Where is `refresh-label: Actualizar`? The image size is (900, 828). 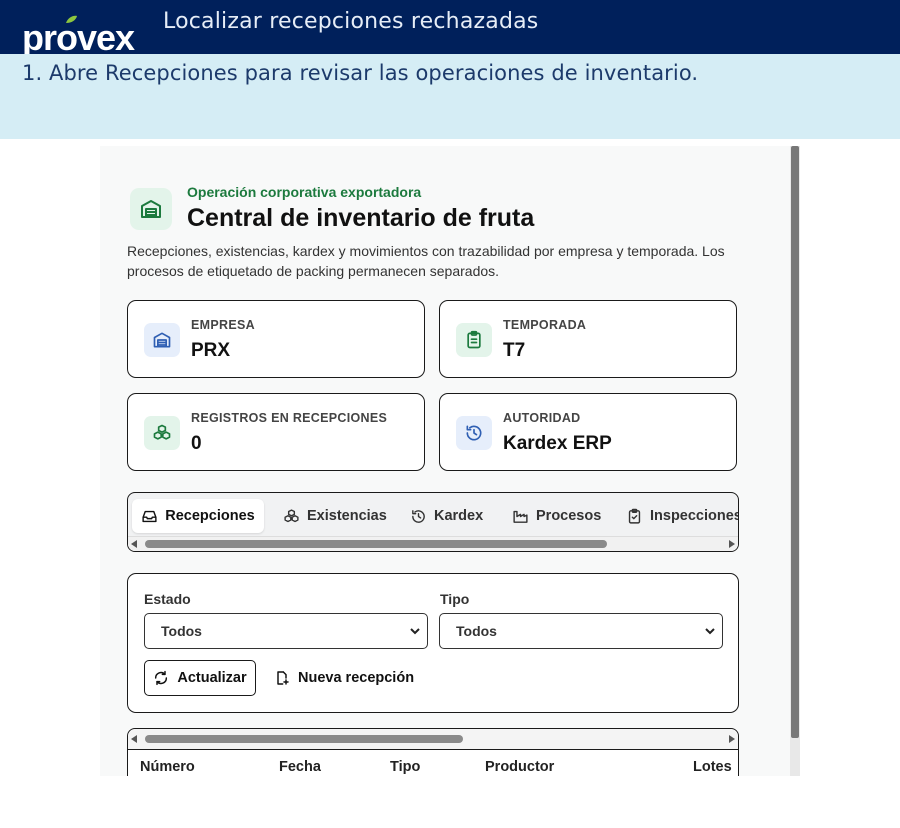
refresh-label: Actualizar is located at coordinates (212, 678).